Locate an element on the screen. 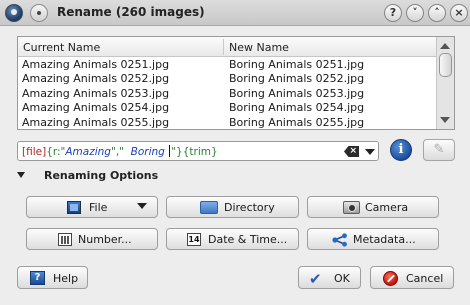 The image size is (470, 305). help-button: ? Help is located at coordinates (52, 277).